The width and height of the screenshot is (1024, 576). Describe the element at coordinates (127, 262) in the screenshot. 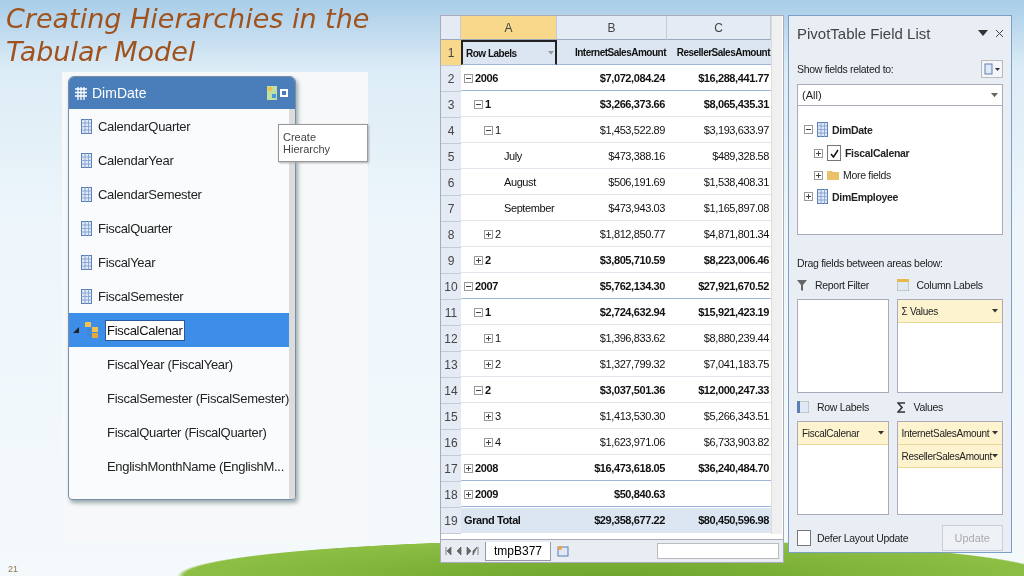

I see `column-name: FiscalYear` at that location.